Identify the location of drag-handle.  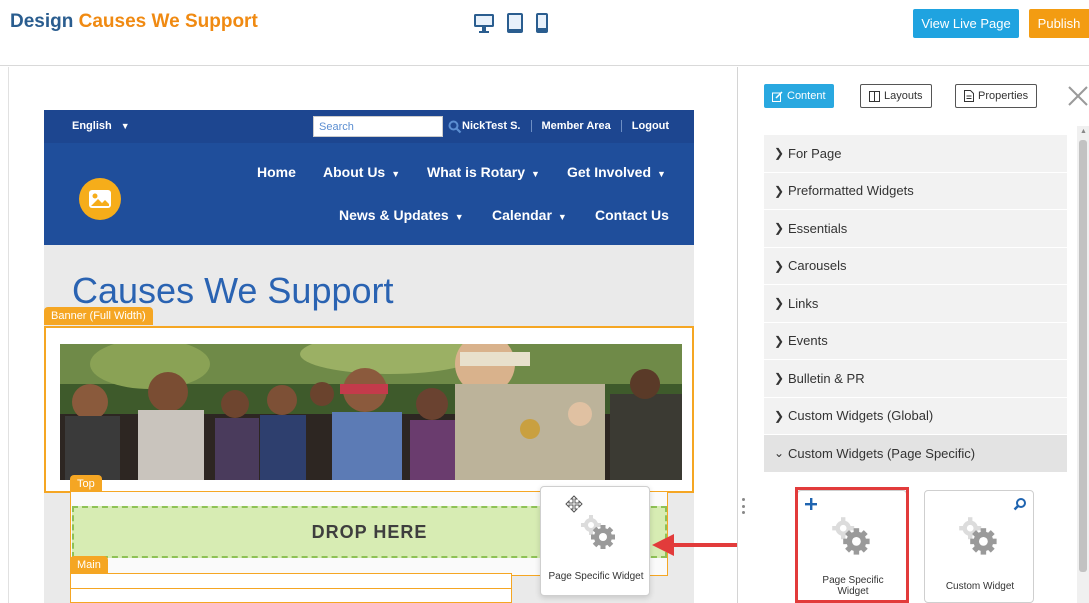
(743, 506).